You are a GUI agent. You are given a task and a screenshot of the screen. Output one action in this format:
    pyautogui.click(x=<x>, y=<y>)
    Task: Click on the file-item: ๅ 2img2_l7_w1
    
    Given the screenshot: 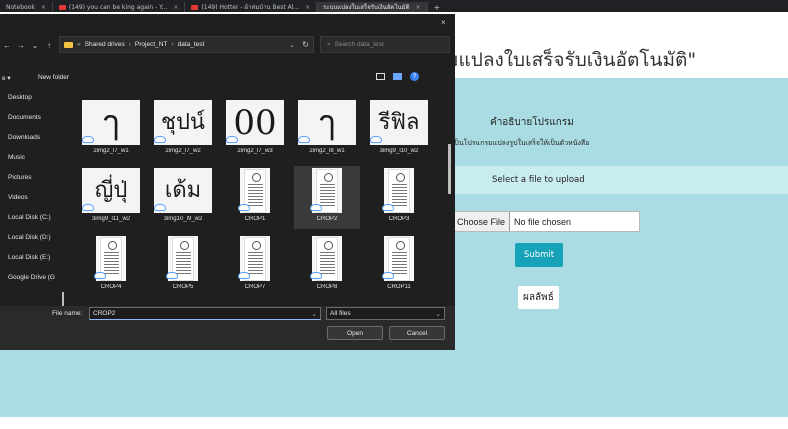 What is the action you would take?
    pyautogui.click(x=111, y=129)
    